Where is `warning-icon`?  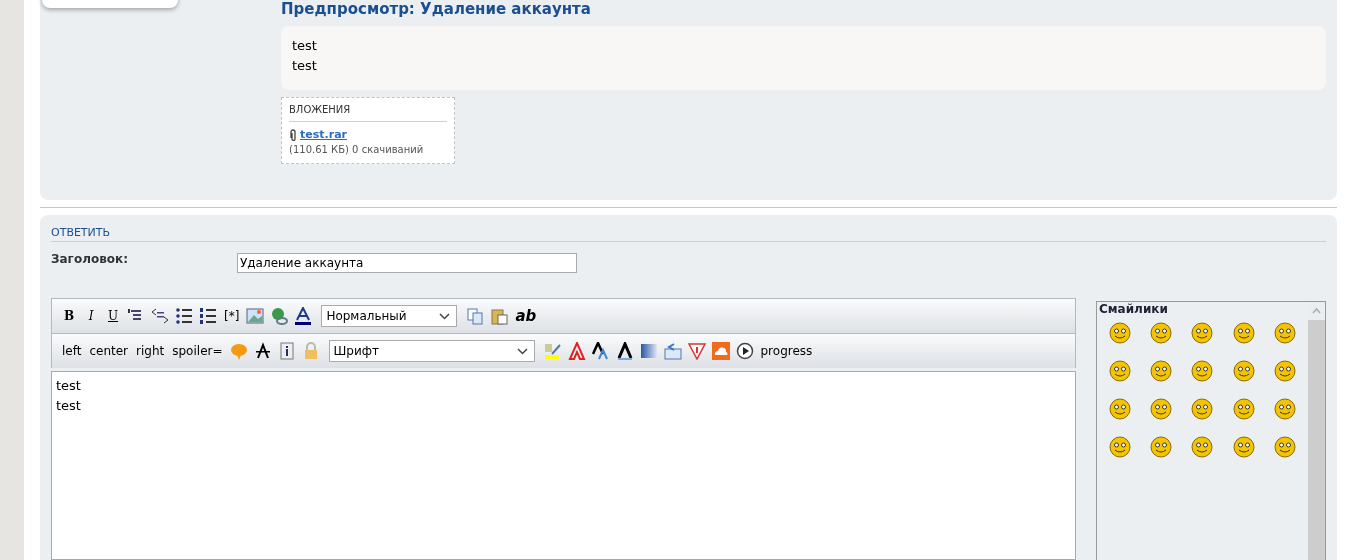
warning-icon is located at coordinates (696, 351).